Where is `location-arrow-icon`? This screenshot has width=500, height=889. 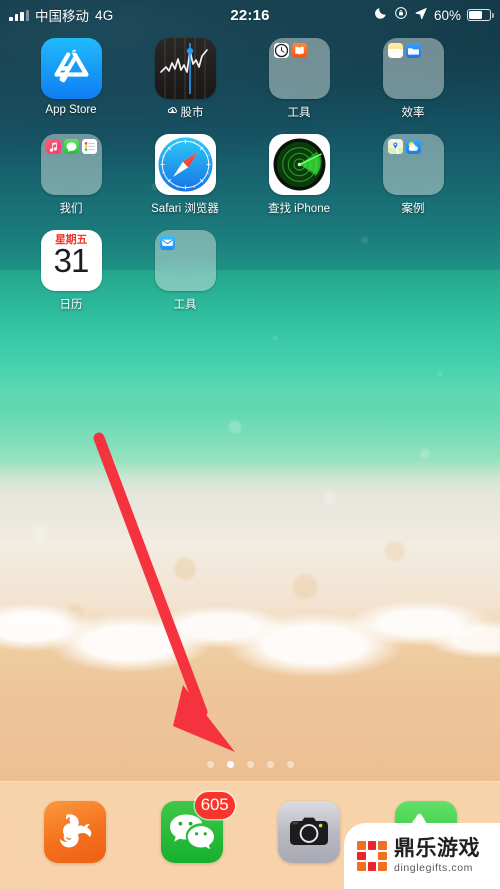
location-arrow-icon is located at coordinates (421, 15).